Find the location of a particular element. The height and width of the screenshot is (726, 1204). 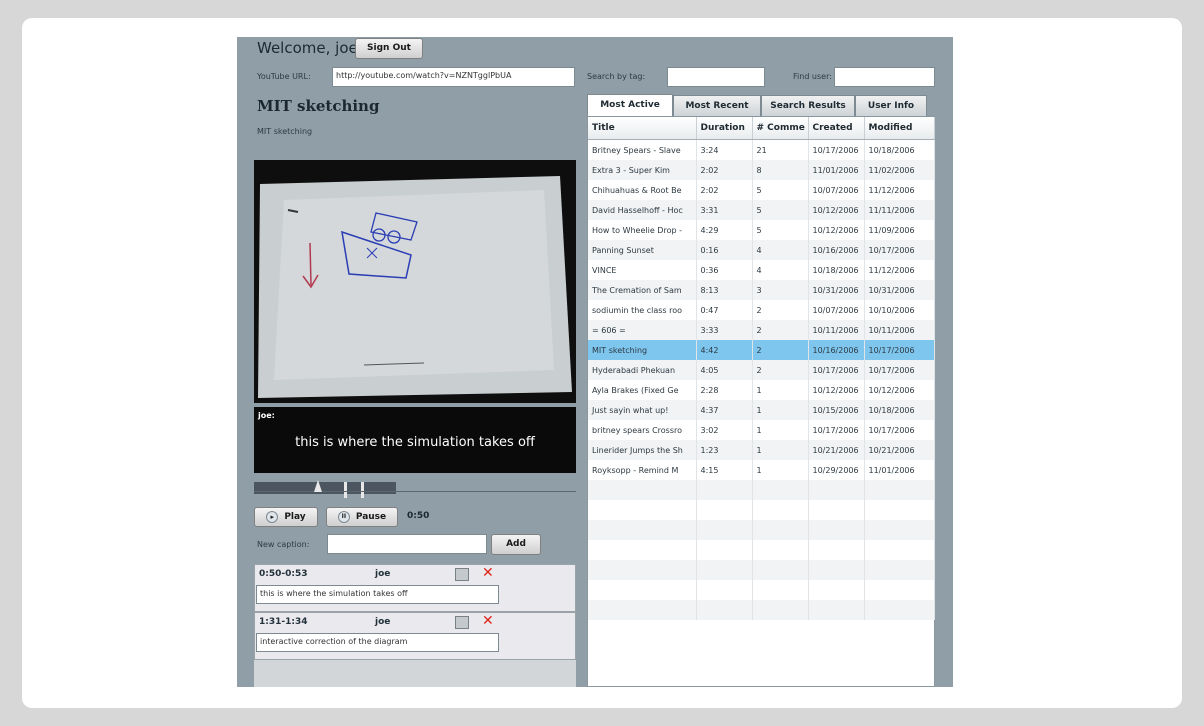

table-cell: 2 is located at coordinates (780, 370).